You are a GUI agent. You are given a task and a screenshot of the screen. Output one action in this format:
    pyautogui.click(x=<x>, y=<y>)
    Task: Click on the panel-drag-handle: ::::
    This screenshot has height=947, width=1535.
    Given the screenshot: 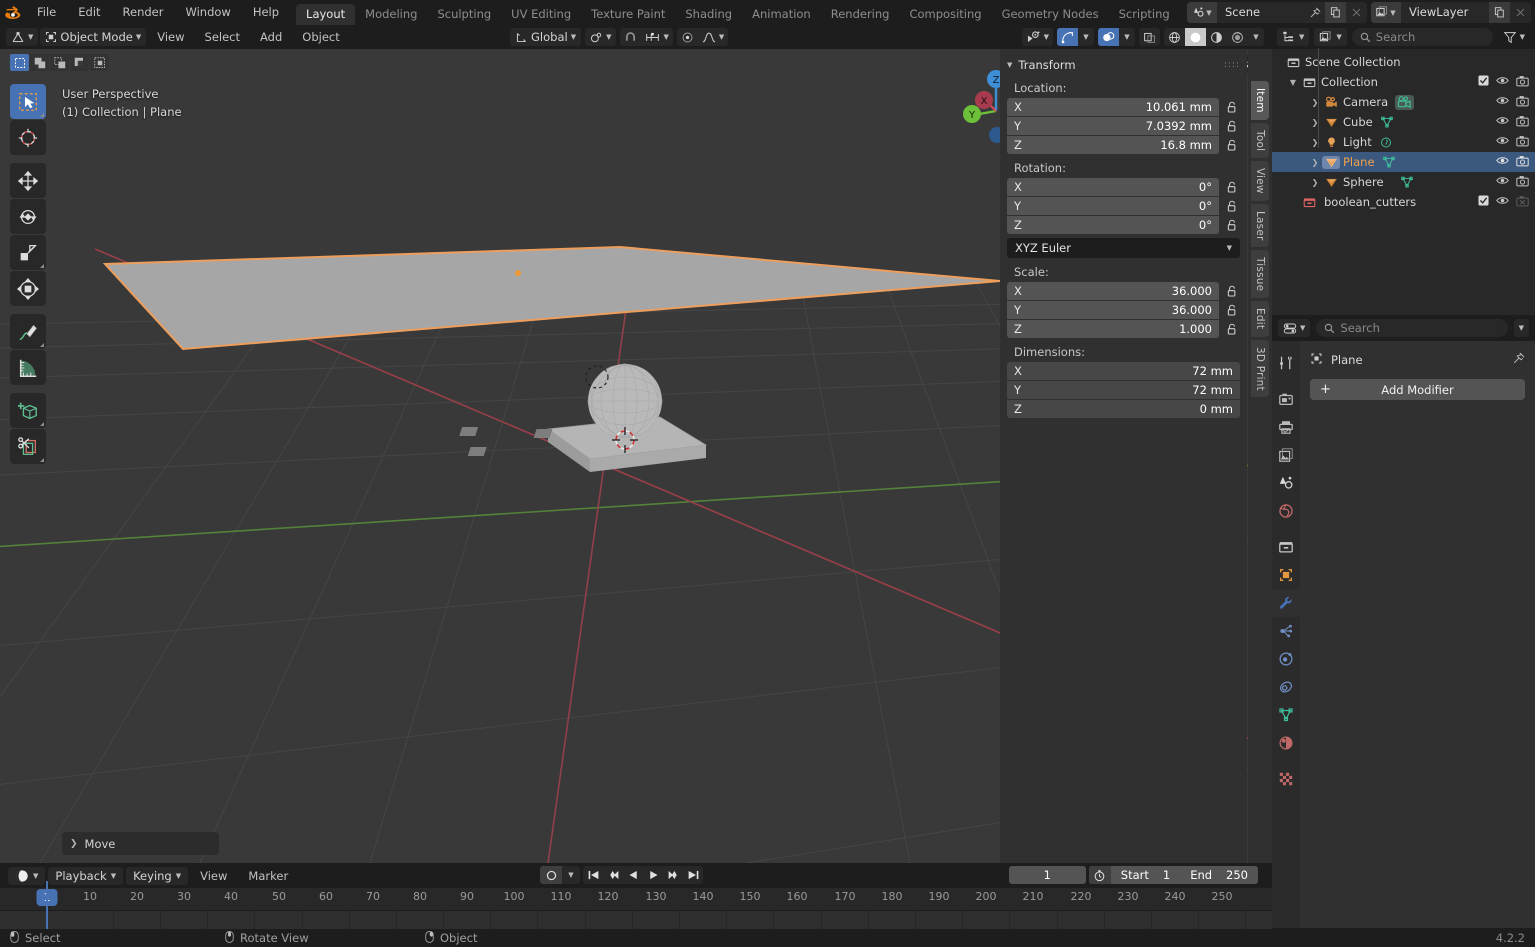 What is the action you would take?
    pyautogui.click(x=1232, y=65)
    